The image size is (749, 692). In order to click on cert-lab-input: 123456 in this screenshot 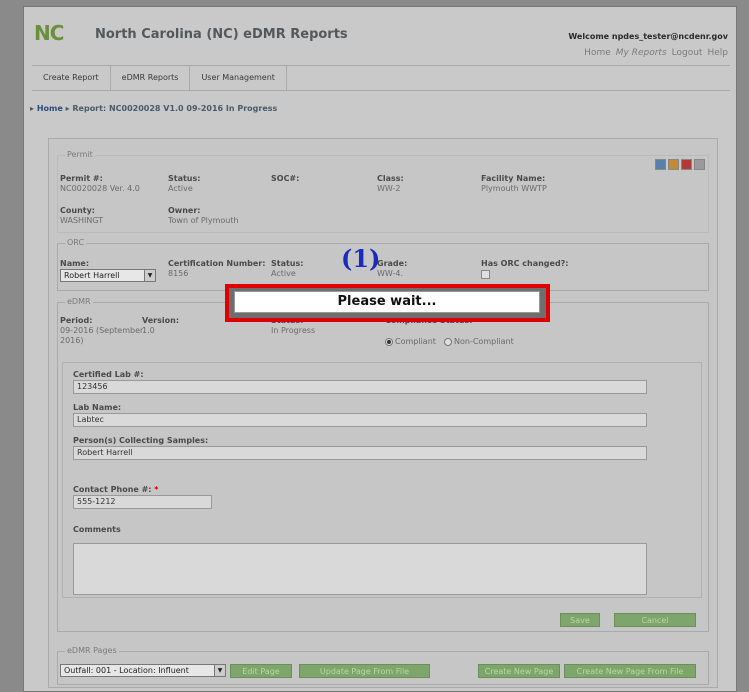, I will do `click(360, 387)`.